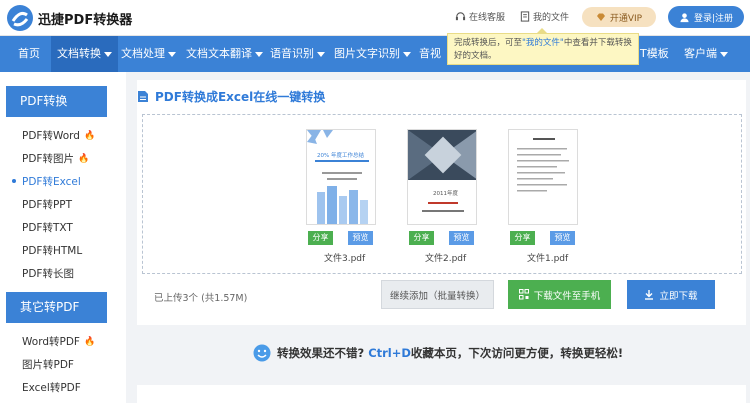  I want to click on login-button: 登录|注册, so click(706, 17).